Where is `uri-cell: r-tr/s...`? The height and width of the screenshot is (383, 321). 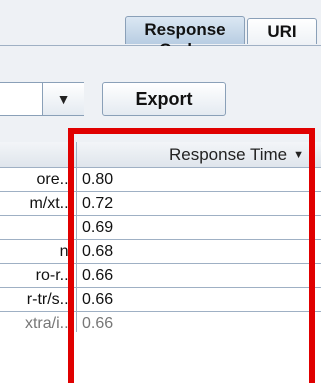 uri-cell: r-tr/s... is located at coordinates (38, 299).